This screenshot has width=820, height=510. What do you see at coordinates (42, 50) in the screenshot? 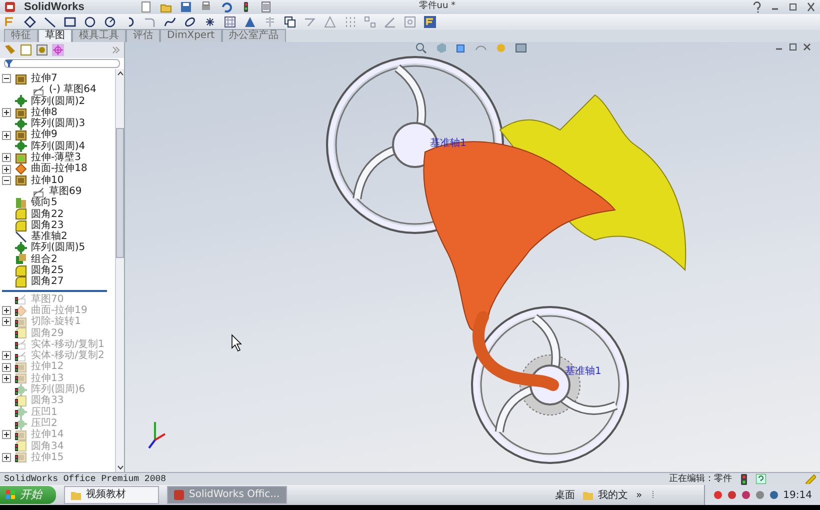
I see `configuration-icon` at bounding box center [42, 50].